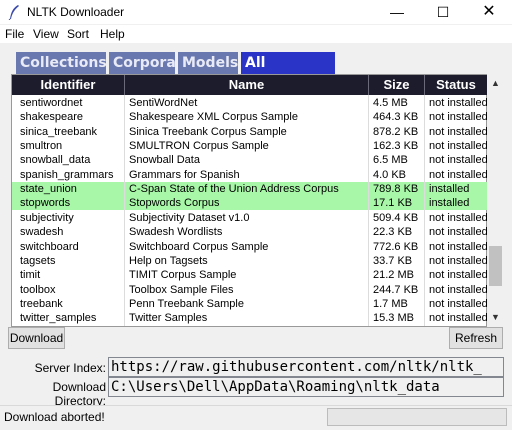  I want to click on column-name: Name, so click(246, 85).